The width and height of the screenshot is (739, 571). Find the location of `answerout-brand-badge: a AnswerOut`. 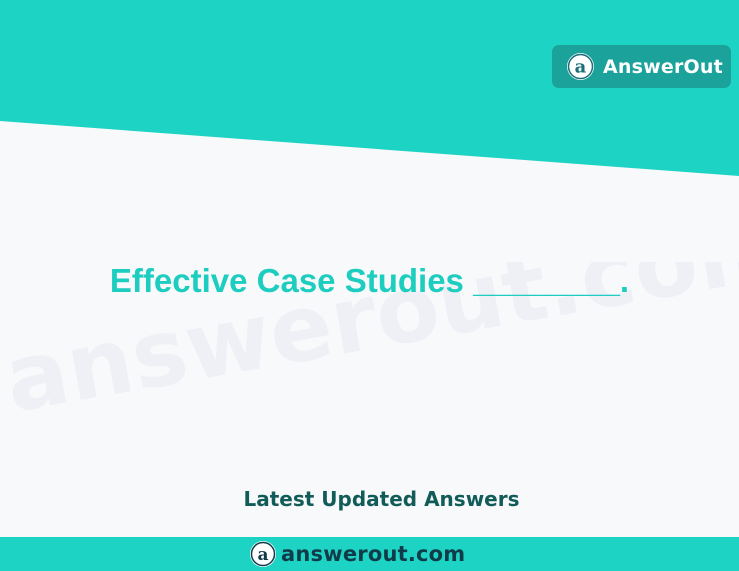

answerout-brand-badge: a AnswerOut is located at coordinates (641, 66).